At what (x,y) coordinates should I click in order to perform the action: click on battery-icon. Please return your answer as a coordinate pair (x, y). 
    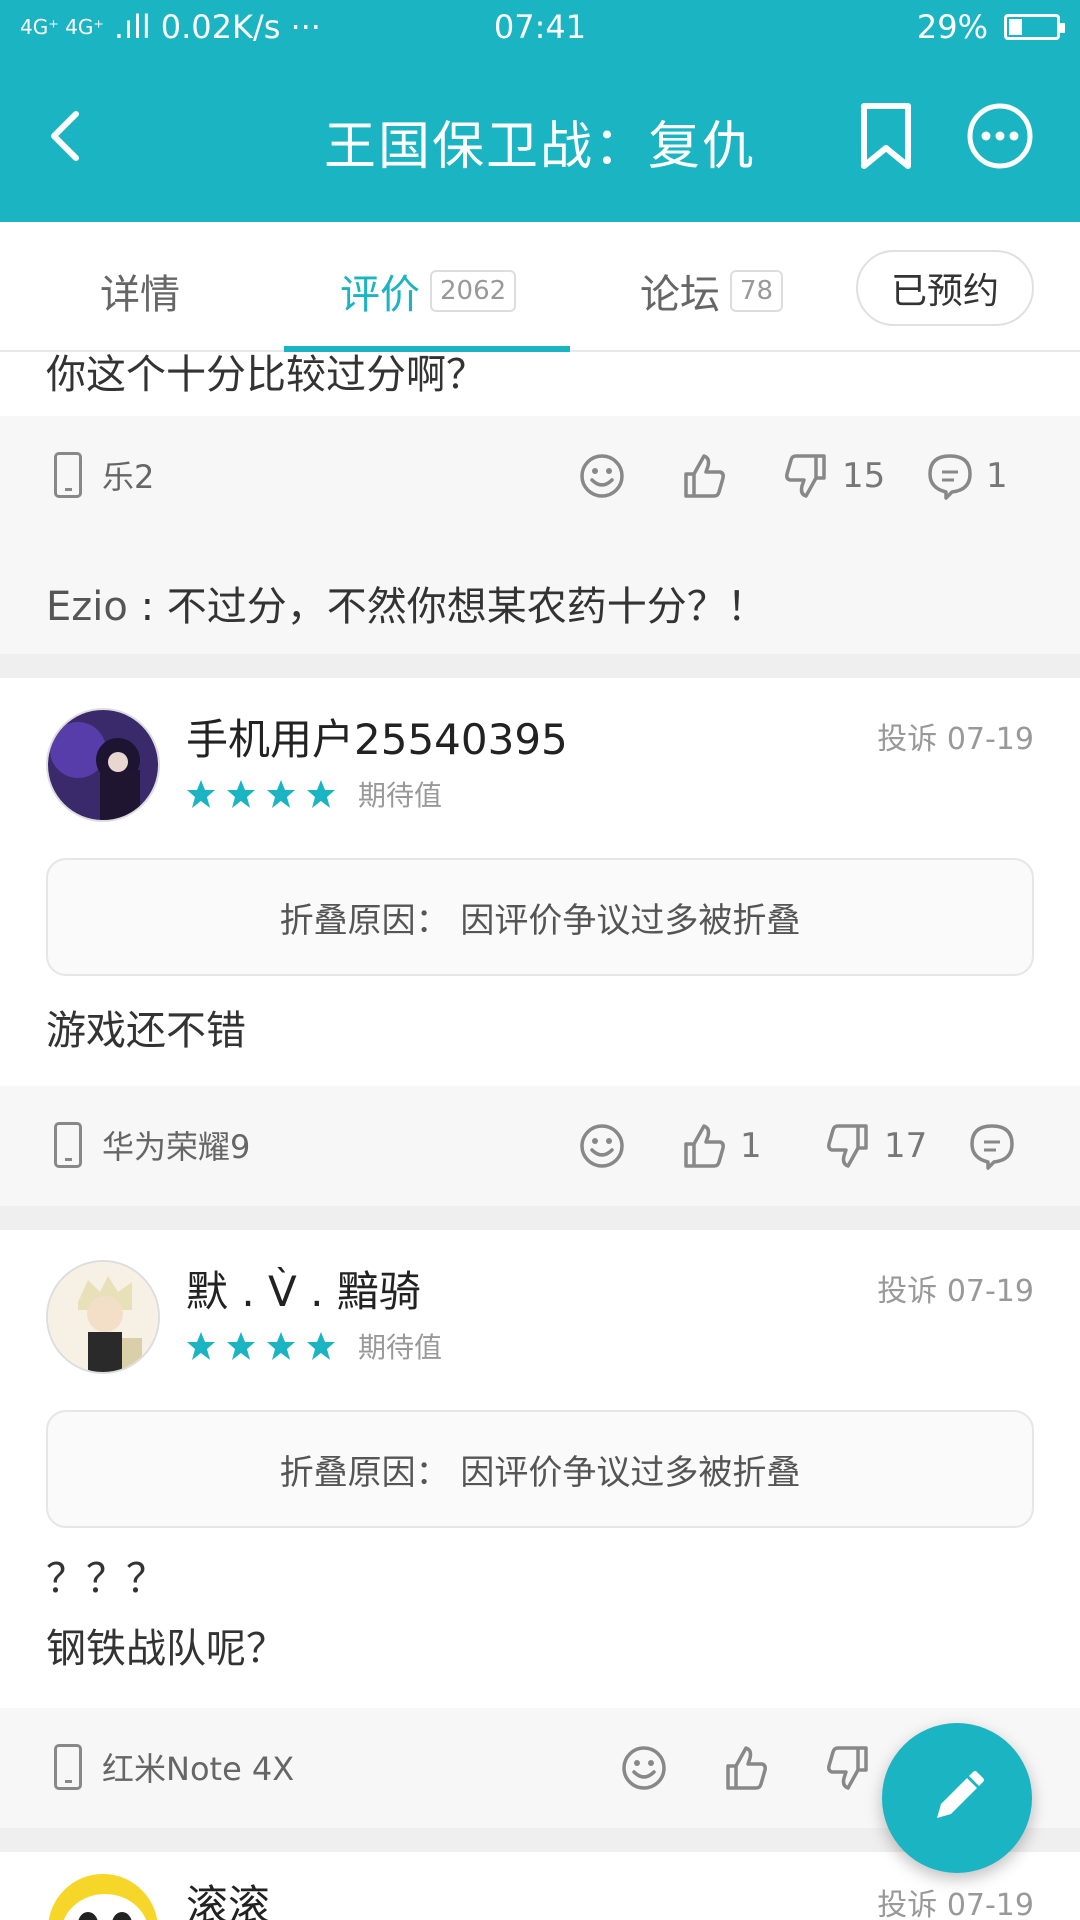
    Looking at the image, I should click on (1034, 27).